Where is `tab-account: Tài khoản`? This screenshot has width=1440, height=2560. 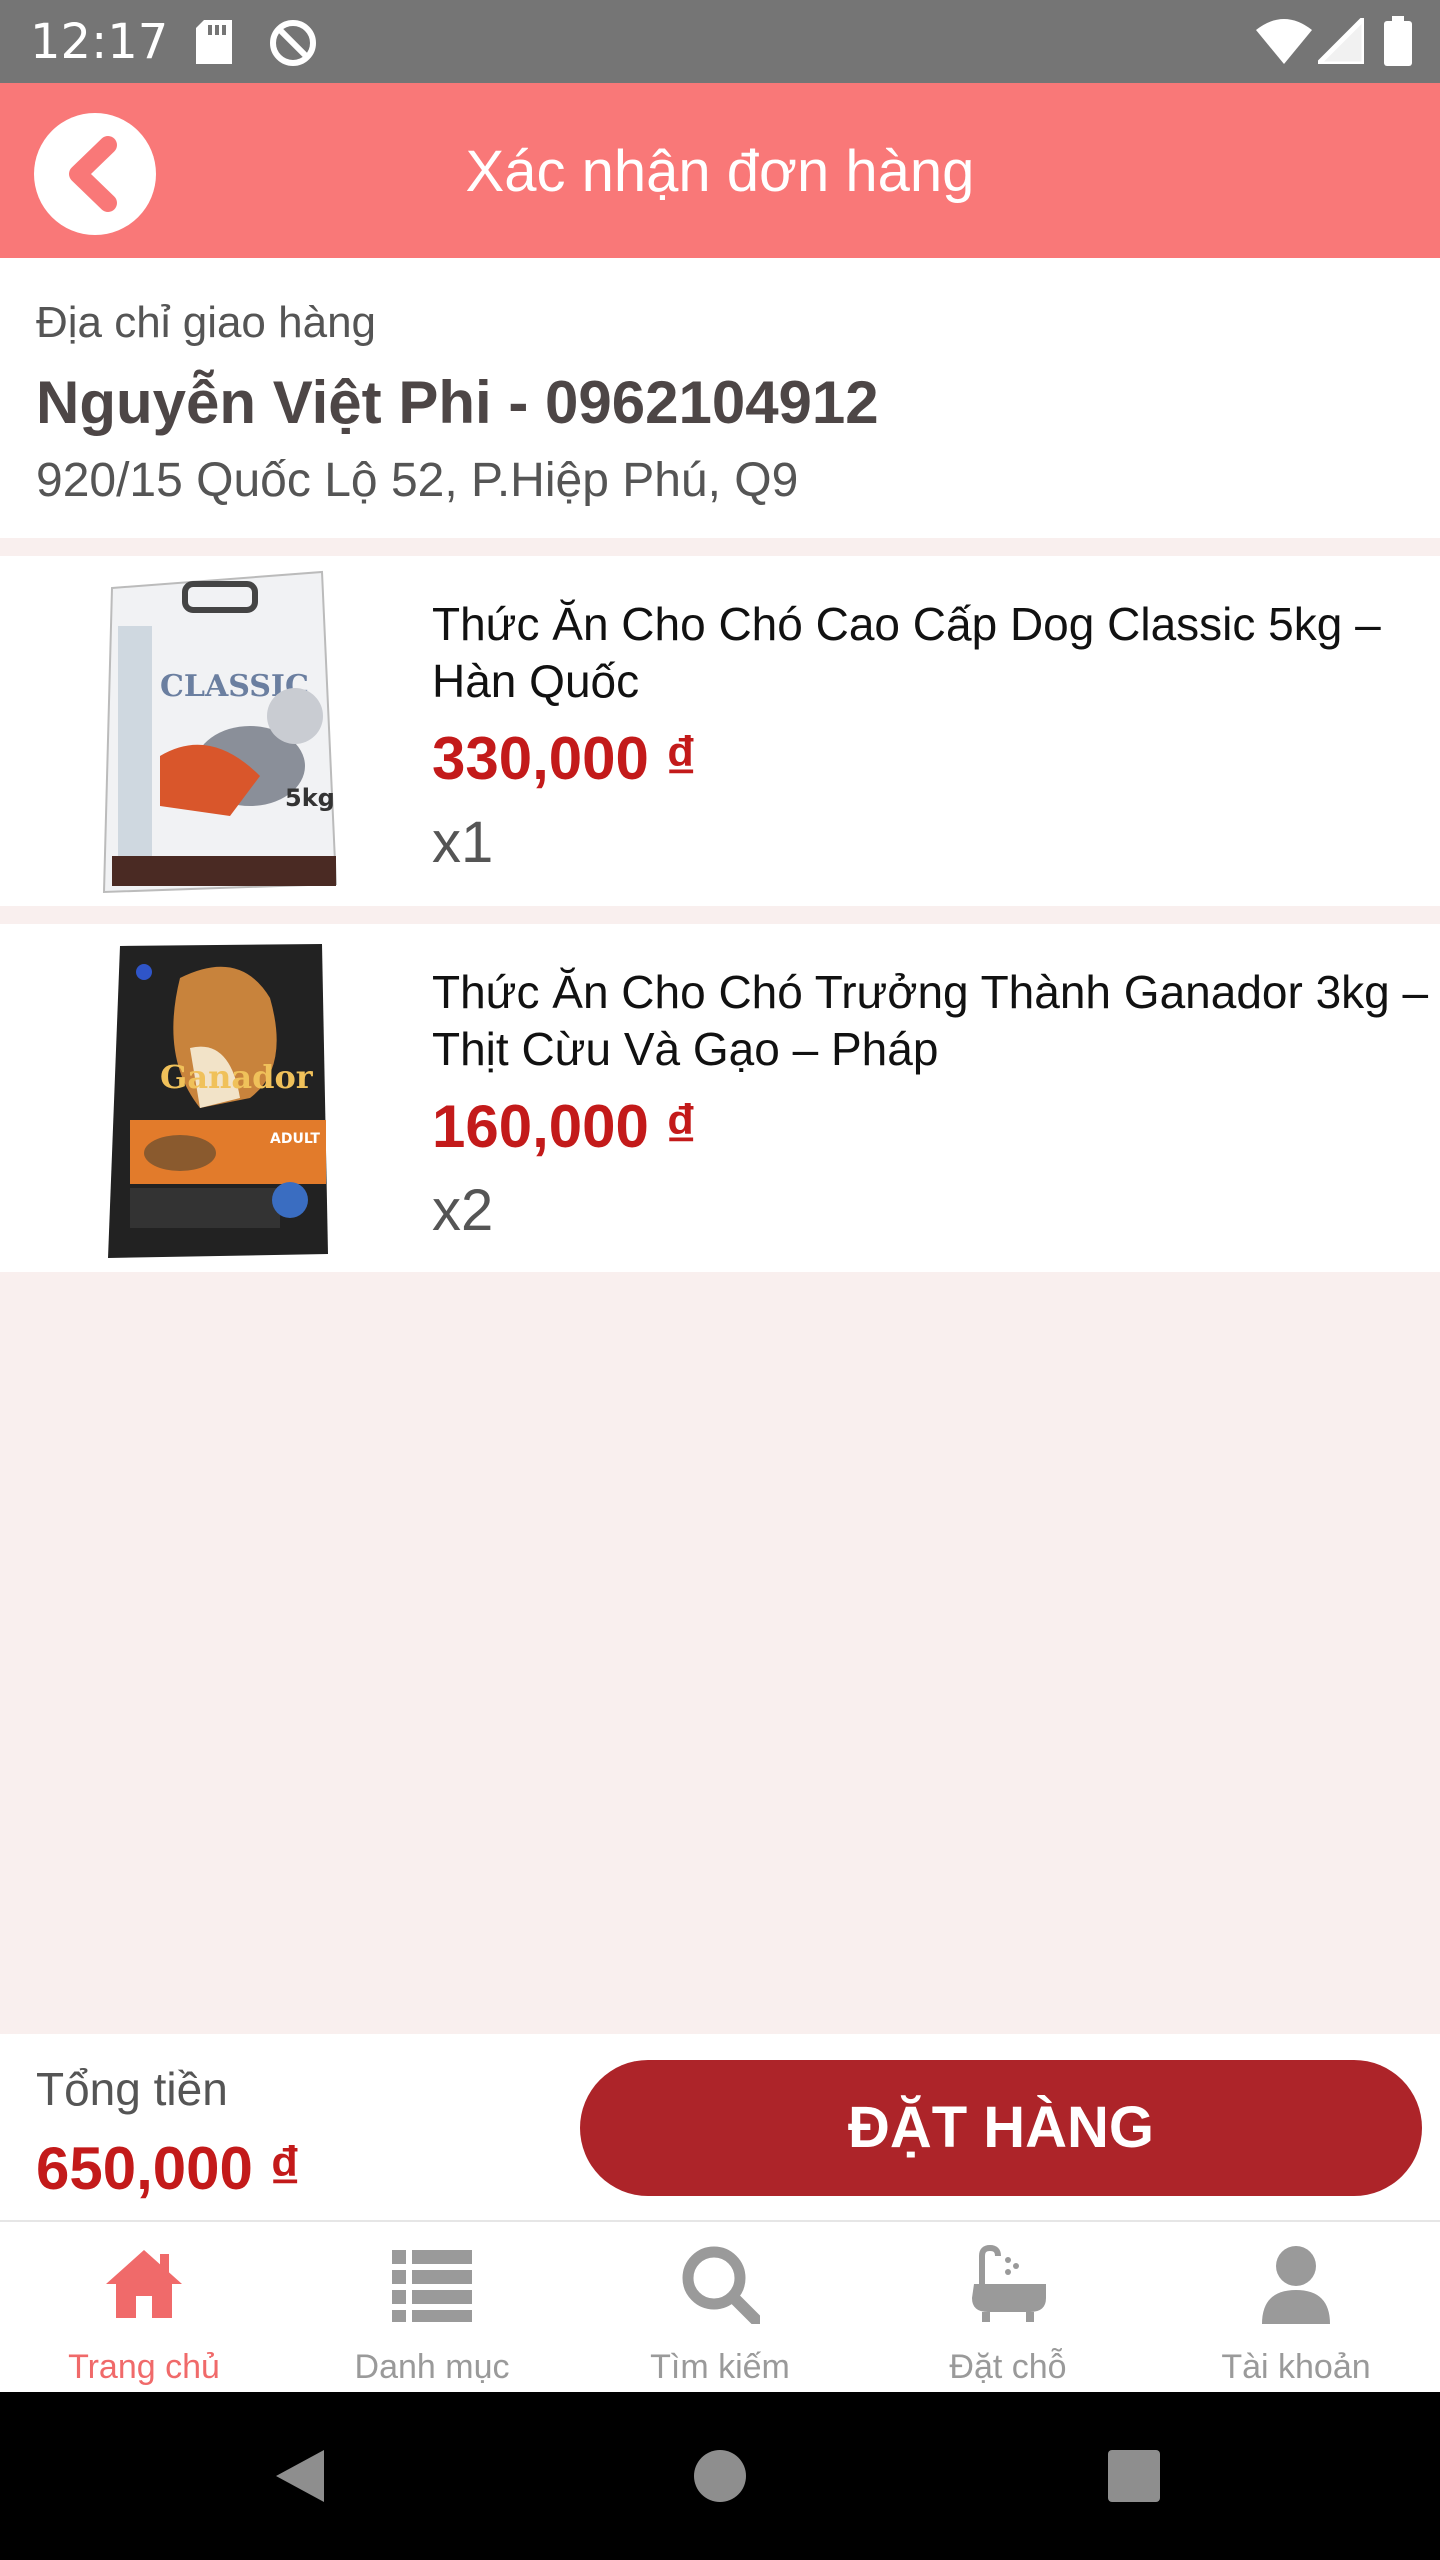 tab-account: Tài khoản is located at coordinates (1296, 2308).